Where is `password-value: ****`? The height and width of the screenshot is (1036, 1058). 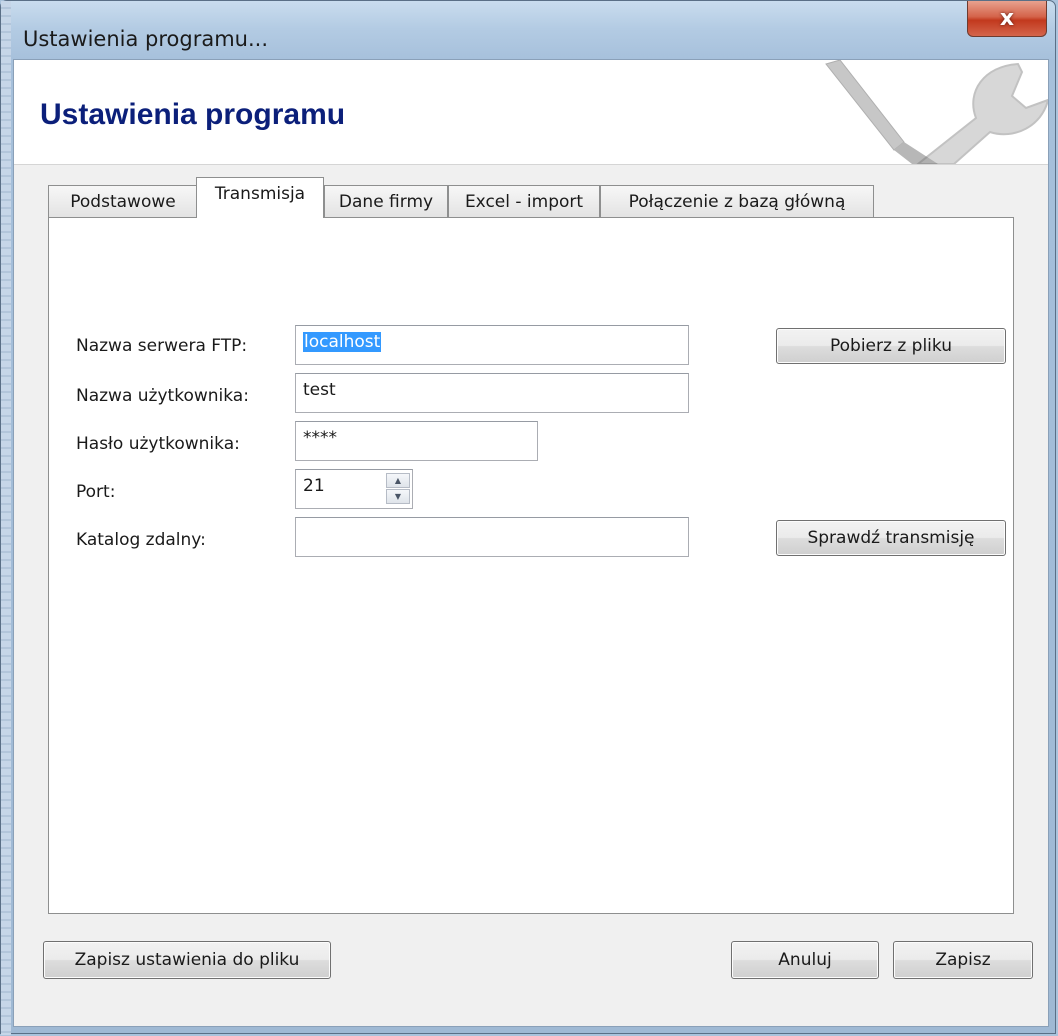 password-value: **** is located at coordinates (320, 438).